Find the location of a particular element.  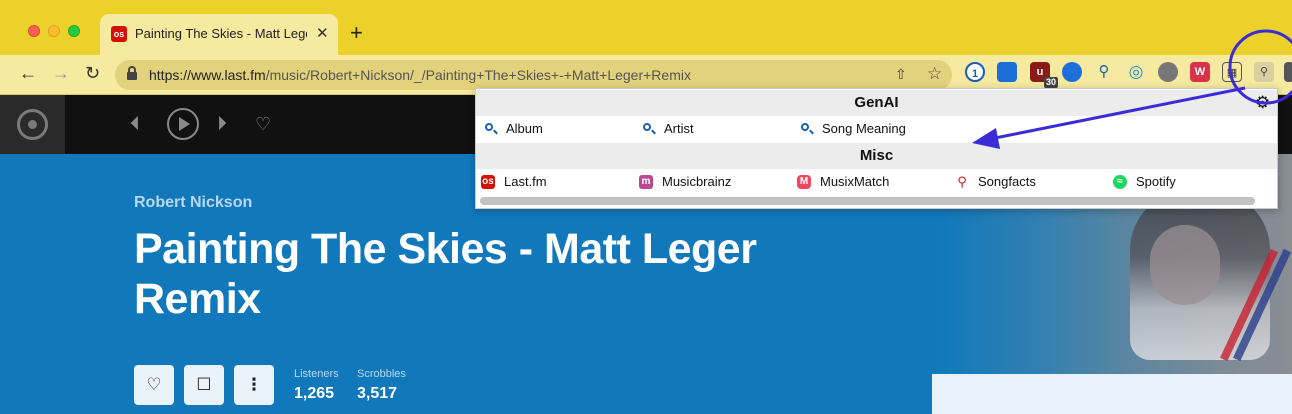

section-header-misc: Misc is located at coordinates (876, 156).